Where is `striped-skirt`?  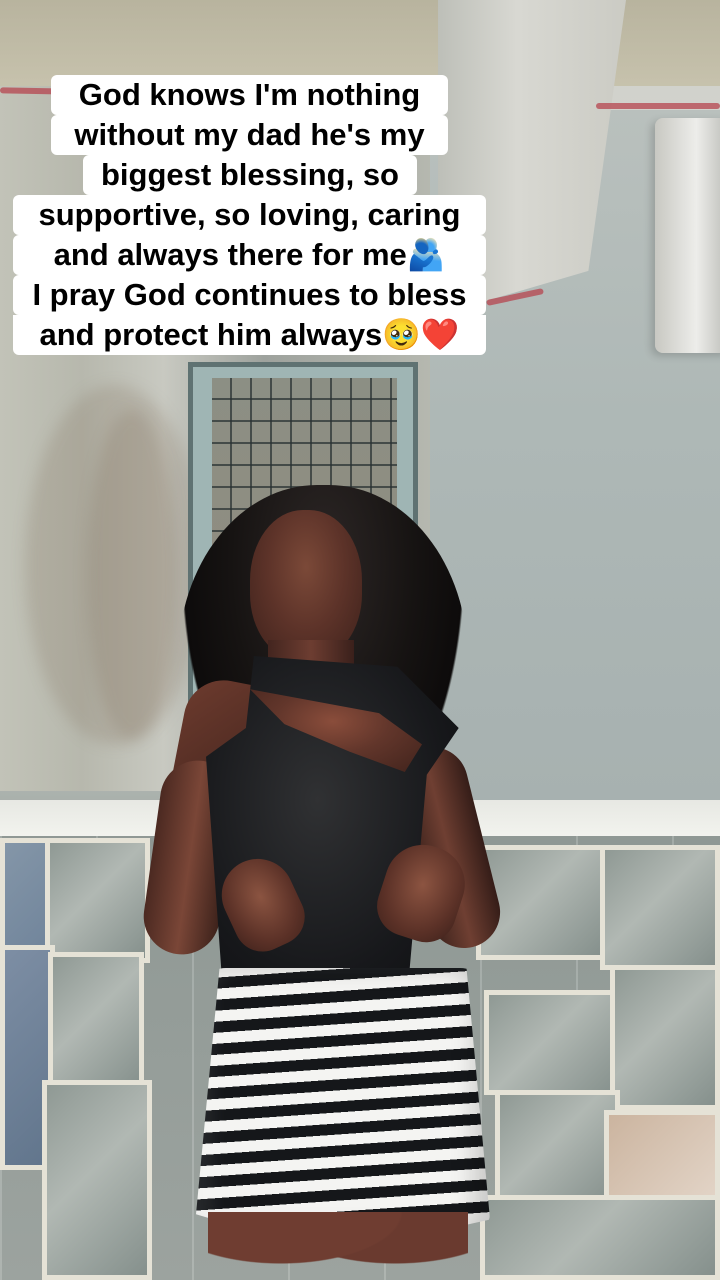 striped-skirt is located at coordinates (343, 1099).